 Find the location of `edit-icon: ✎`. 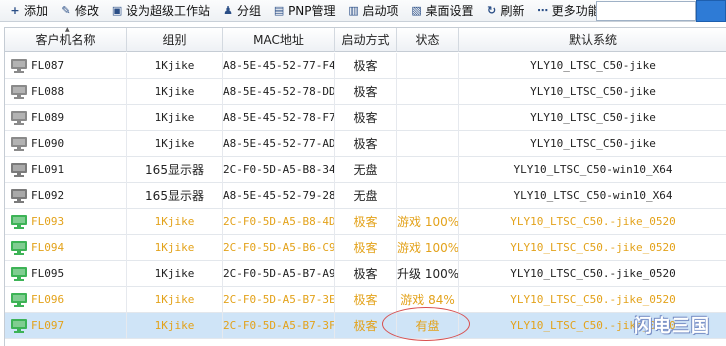

edit-icon: ✎ is located at coordinates (66, 10).